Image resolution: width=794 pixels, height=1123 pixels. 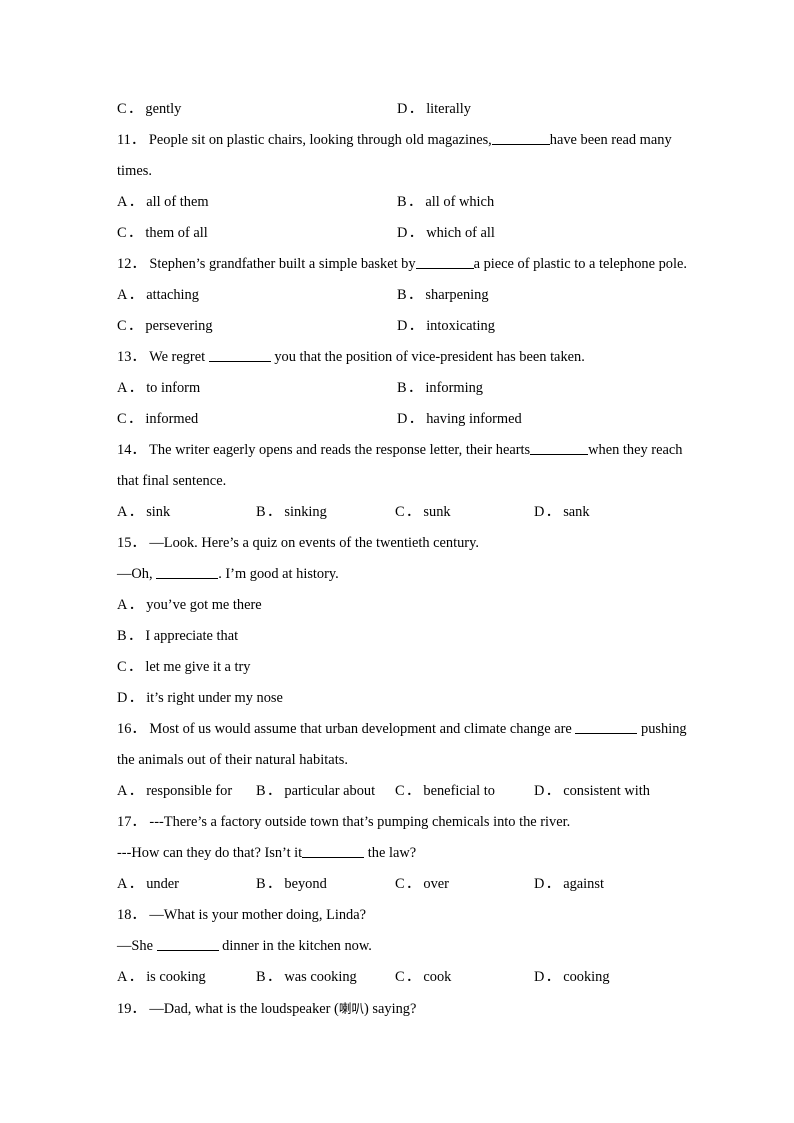 What do you see at coordinates (305, 884) in the screenshot?
I see `option-text: beyond` at bounding box center [305, 884].